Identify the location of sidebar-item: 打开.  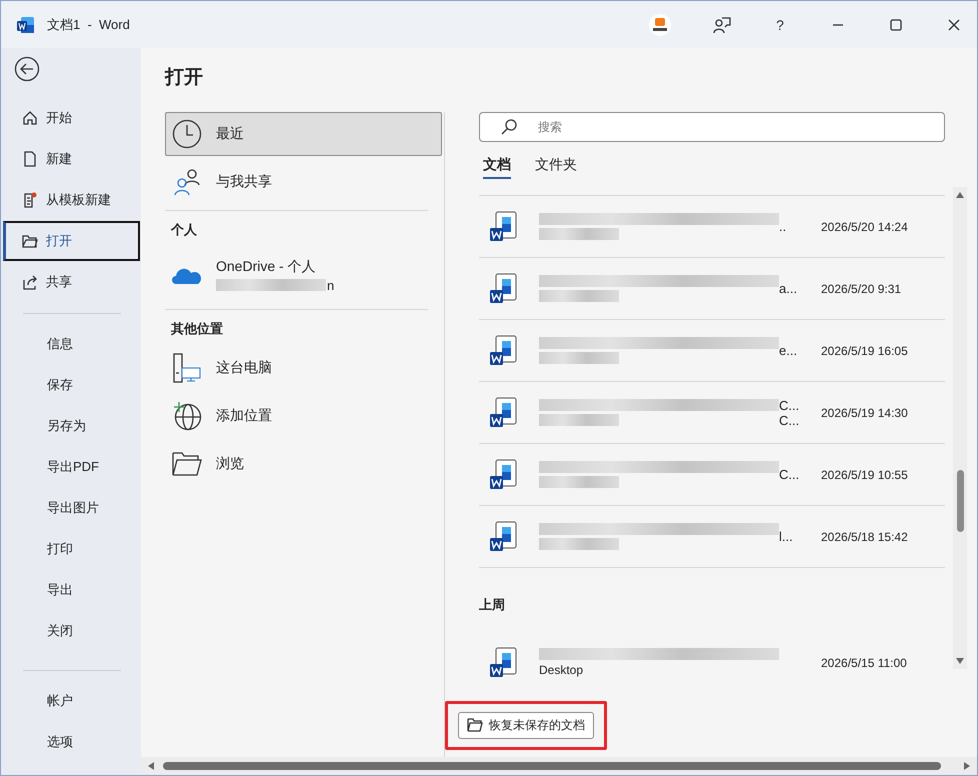
(71, 241).